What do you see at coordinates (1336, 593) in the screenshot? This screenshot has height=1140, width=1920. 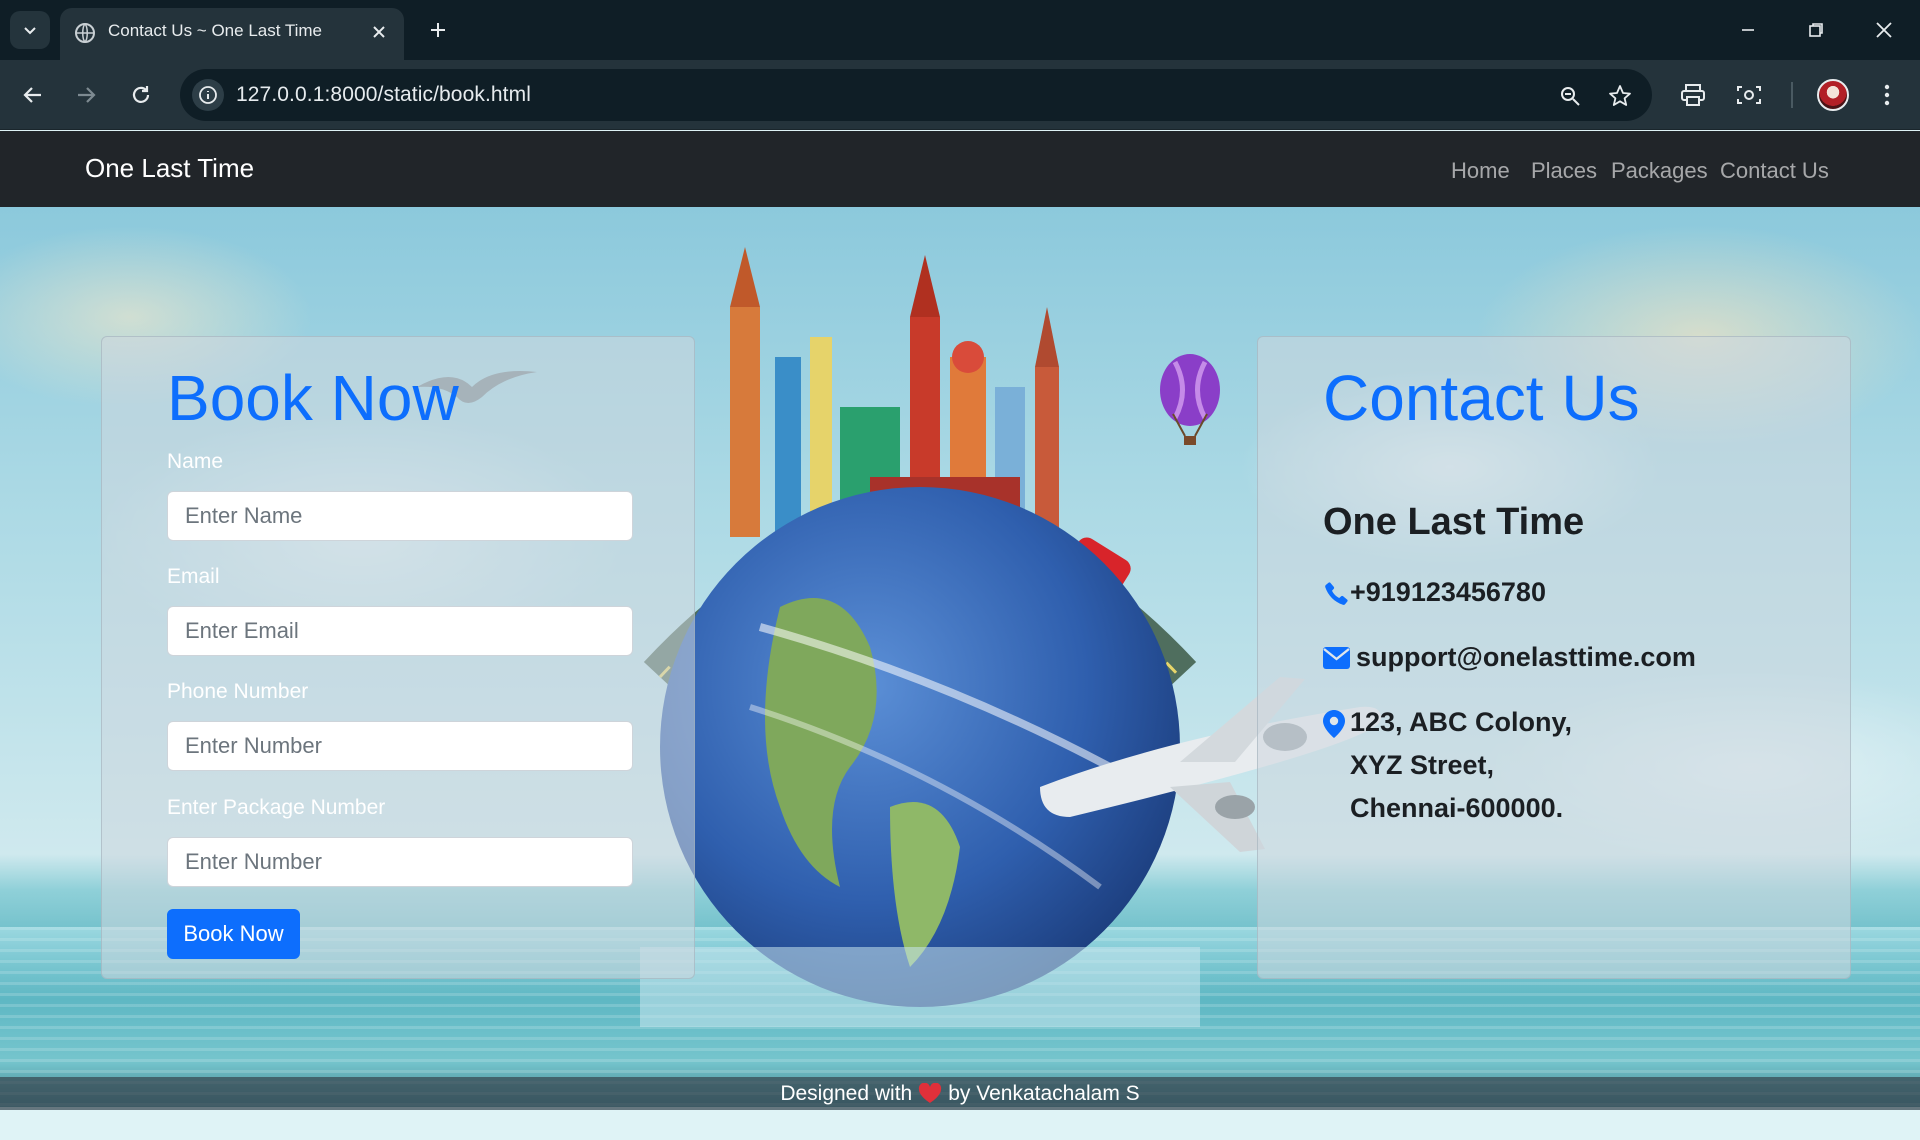 I see `phone-icon` at bounding box center [1336, 593].